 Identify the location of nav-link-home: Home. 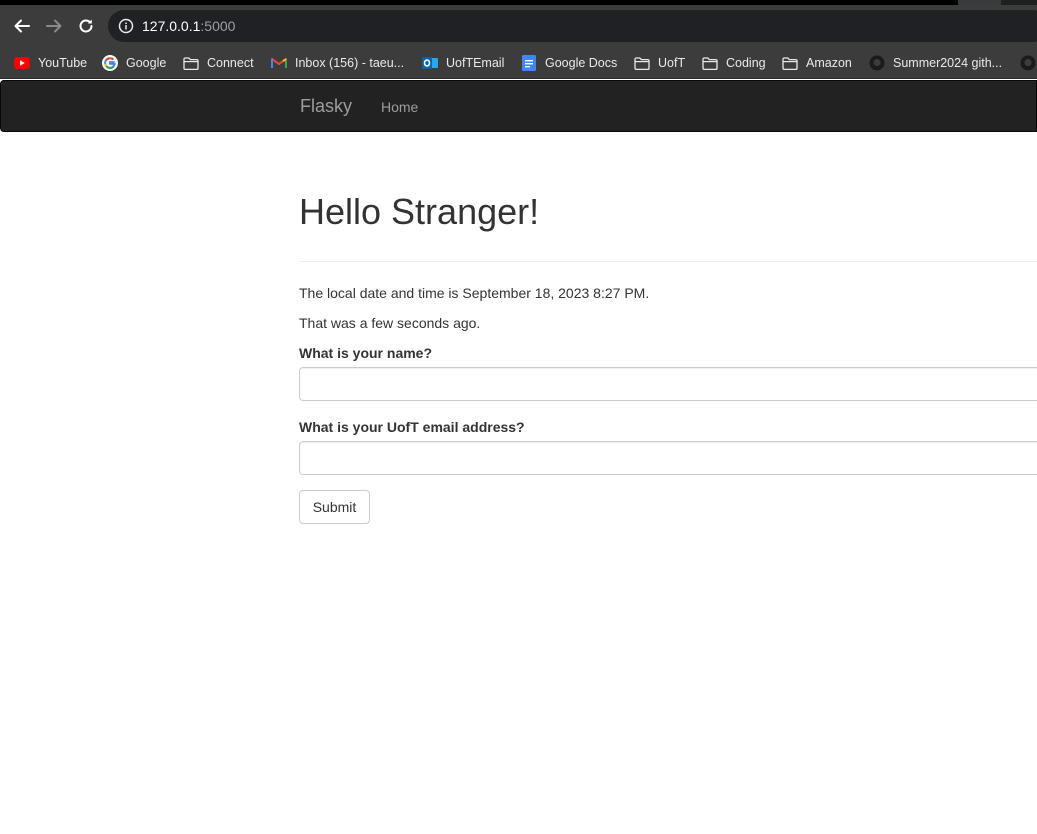
(399, 107).